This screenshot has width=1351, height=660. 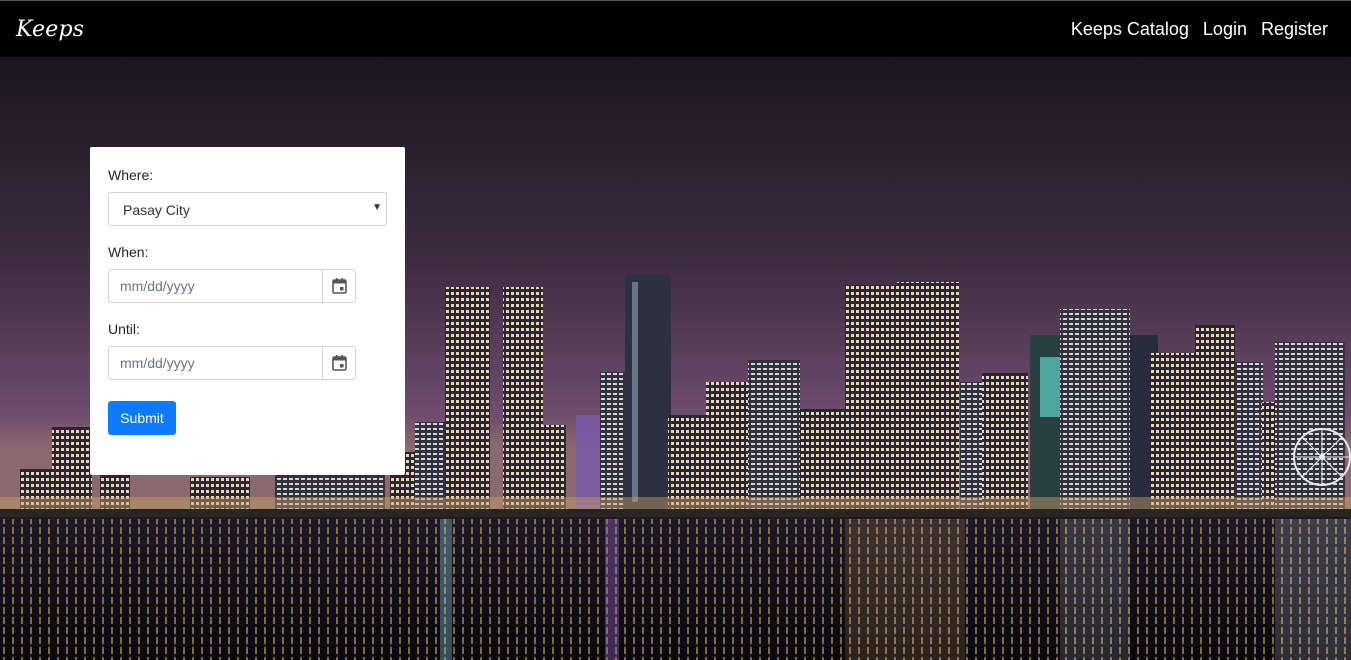 I want to click on when-label: When:, so click(x=128, y=252).